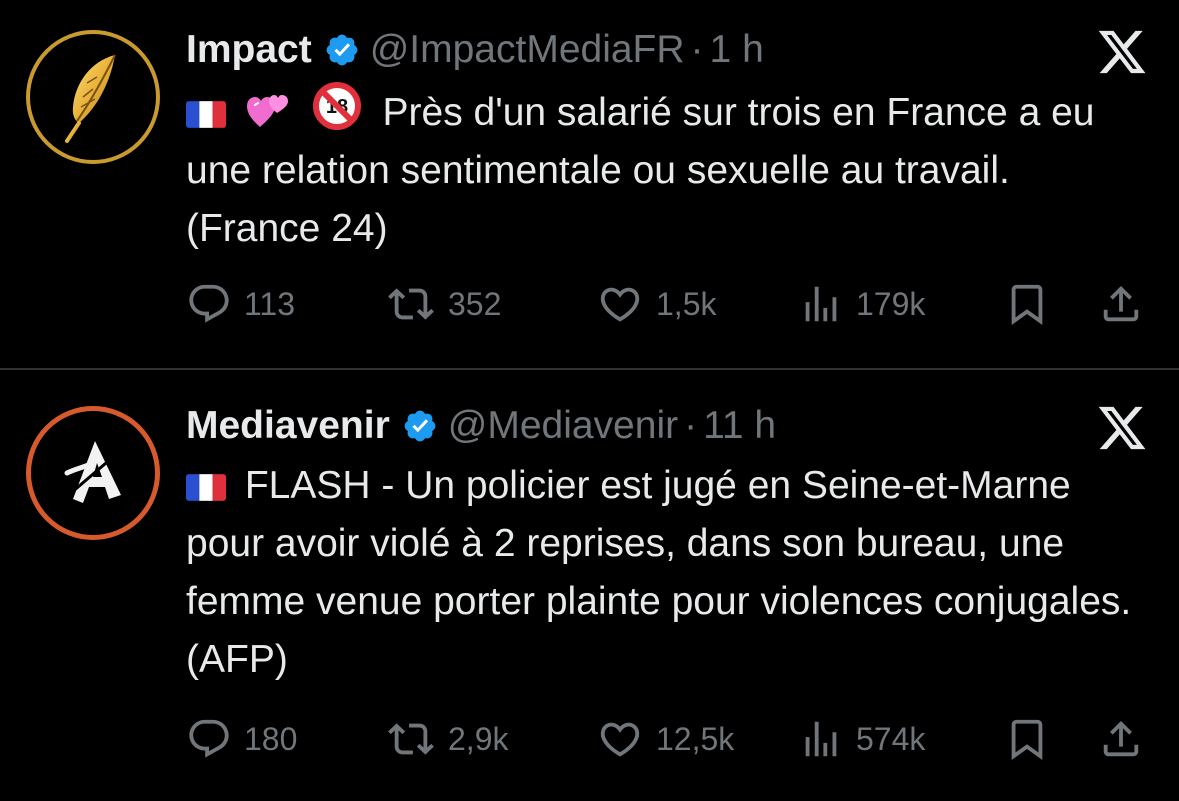 This screenshot has width=1179, height=801. What do you see at coordinates (695, 738) in the screenshot?
I see `like-count: 12,5k` at bounding box center [695, 738].